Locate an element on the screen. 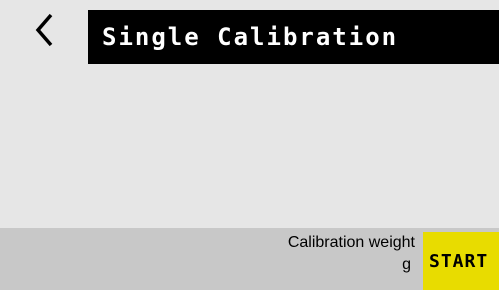  back-button is located at coordinates (44, 32).